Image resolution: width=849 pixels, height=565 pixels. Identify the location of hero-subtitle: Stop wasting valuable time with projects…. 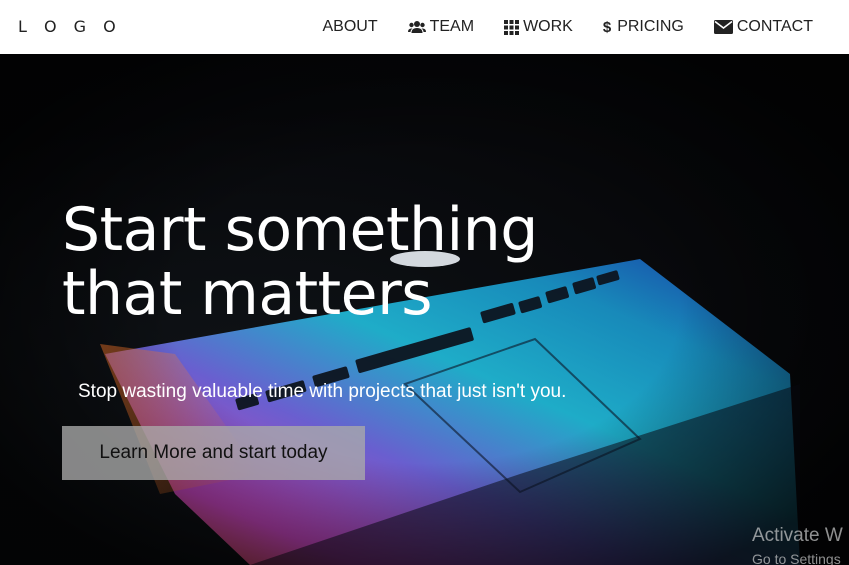
(322, 391).